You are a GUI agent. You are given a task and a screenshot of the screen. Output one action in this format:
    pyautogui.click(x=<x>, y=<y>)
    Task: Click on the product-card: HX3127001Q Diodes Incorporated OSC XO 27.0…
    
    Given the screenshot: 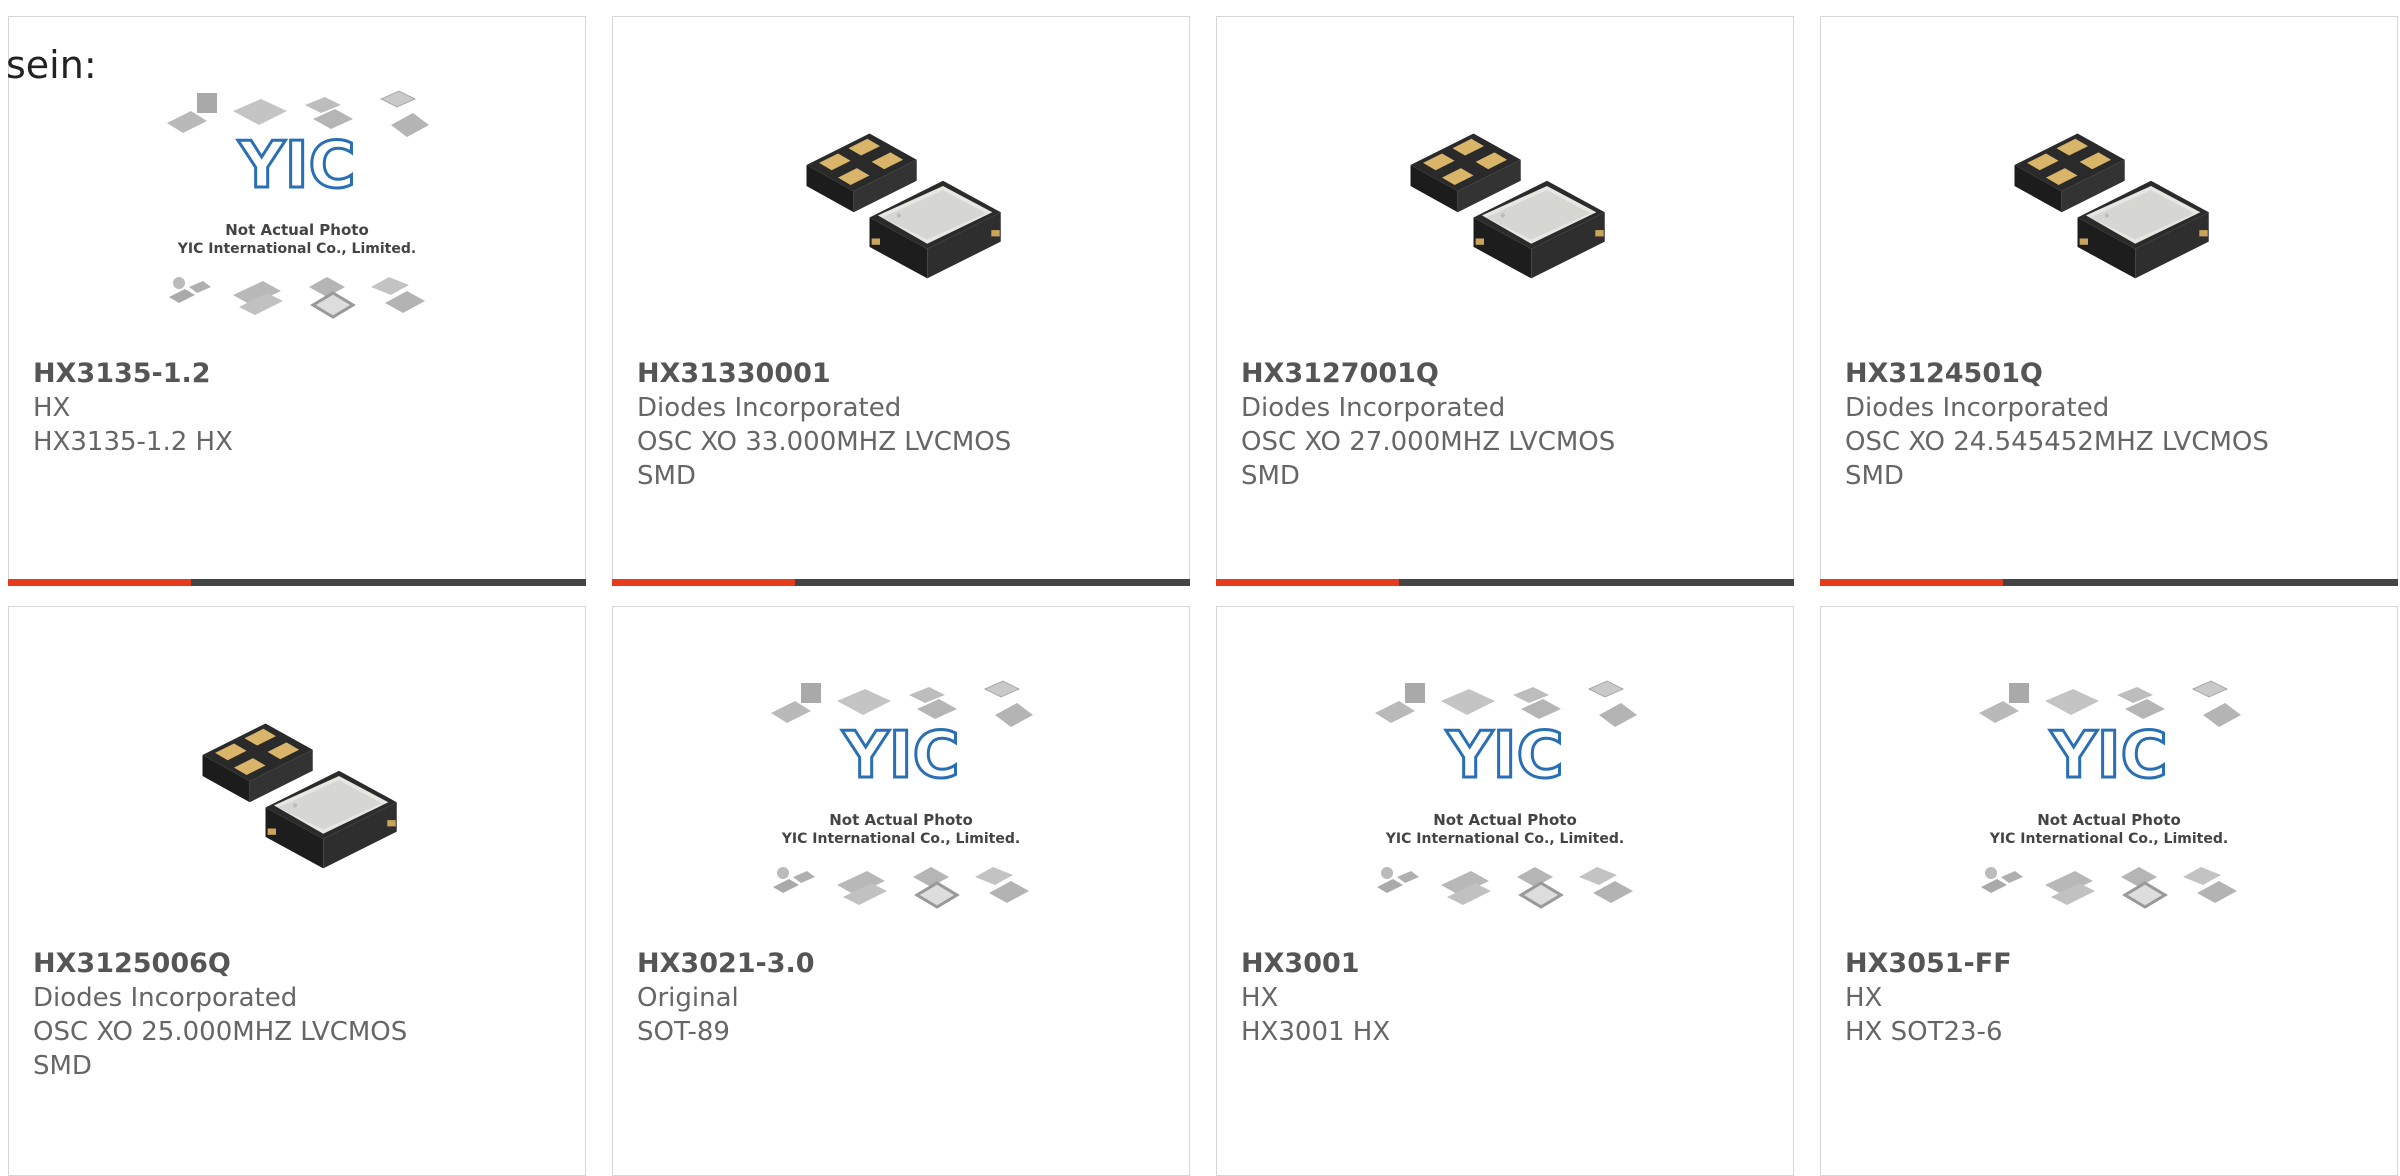 What is the action you would take?
    pyautogui.click(x=1505, y=301)
    